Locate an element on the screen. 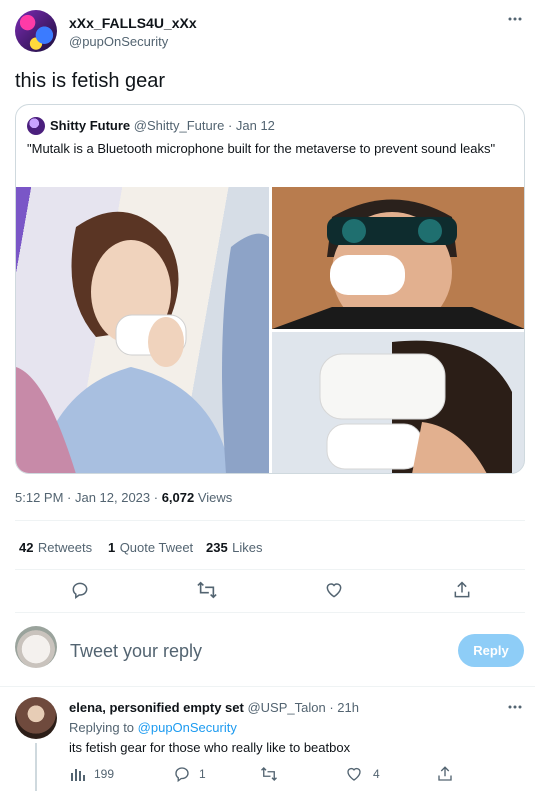 The width and height of the screenshot is (535, 791). retweets-stat: 42 Retweets is located at coordinates (55, 548).